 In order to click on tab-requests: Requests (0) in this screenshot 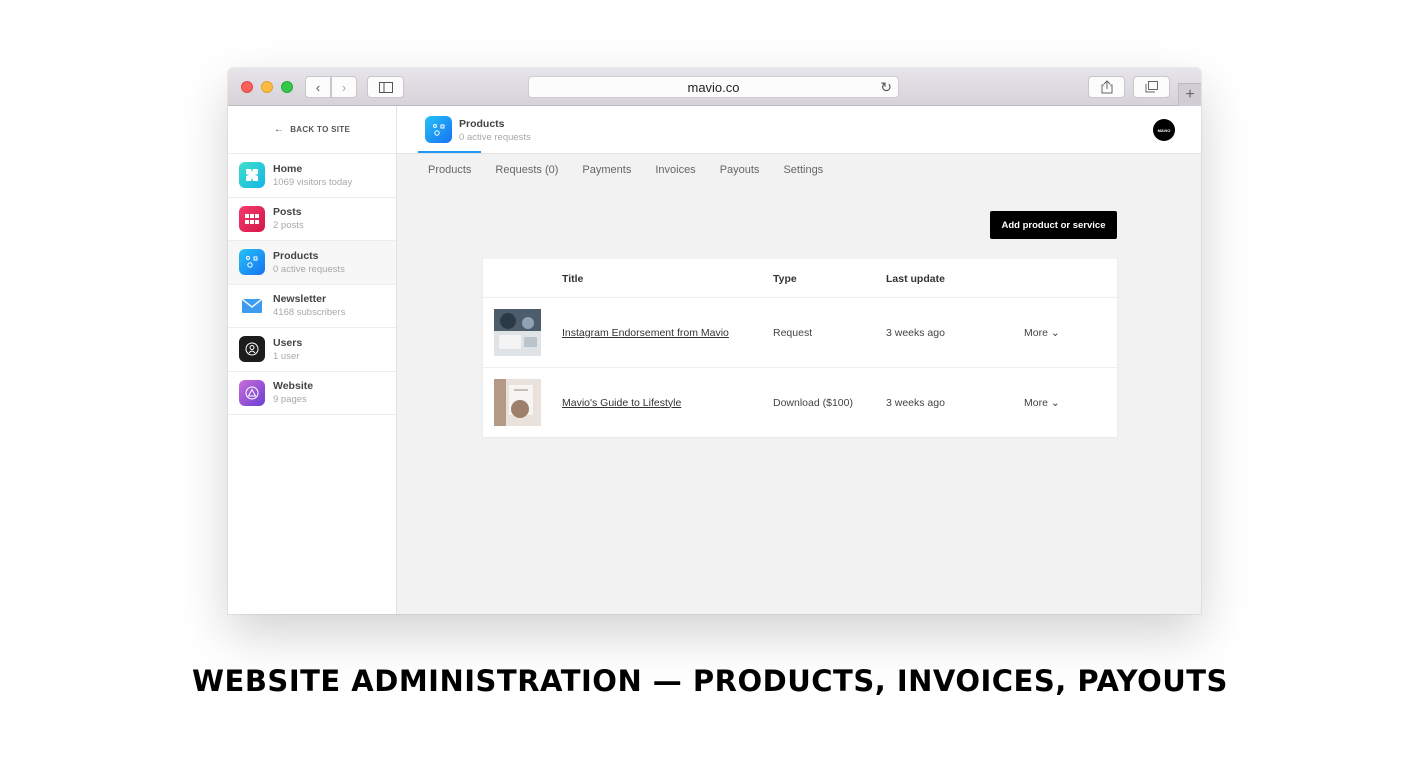, I will do `click(526, 170)`.